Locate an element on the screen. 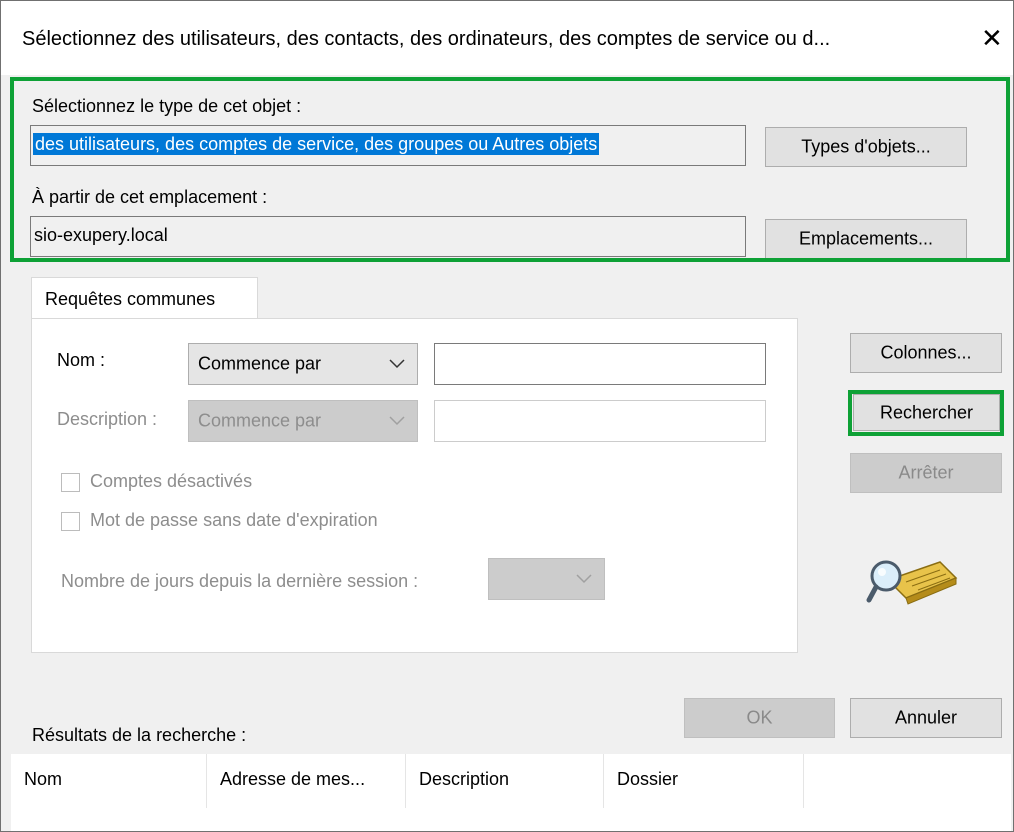  days-since-logon-select is located at coordinates (546, 579).